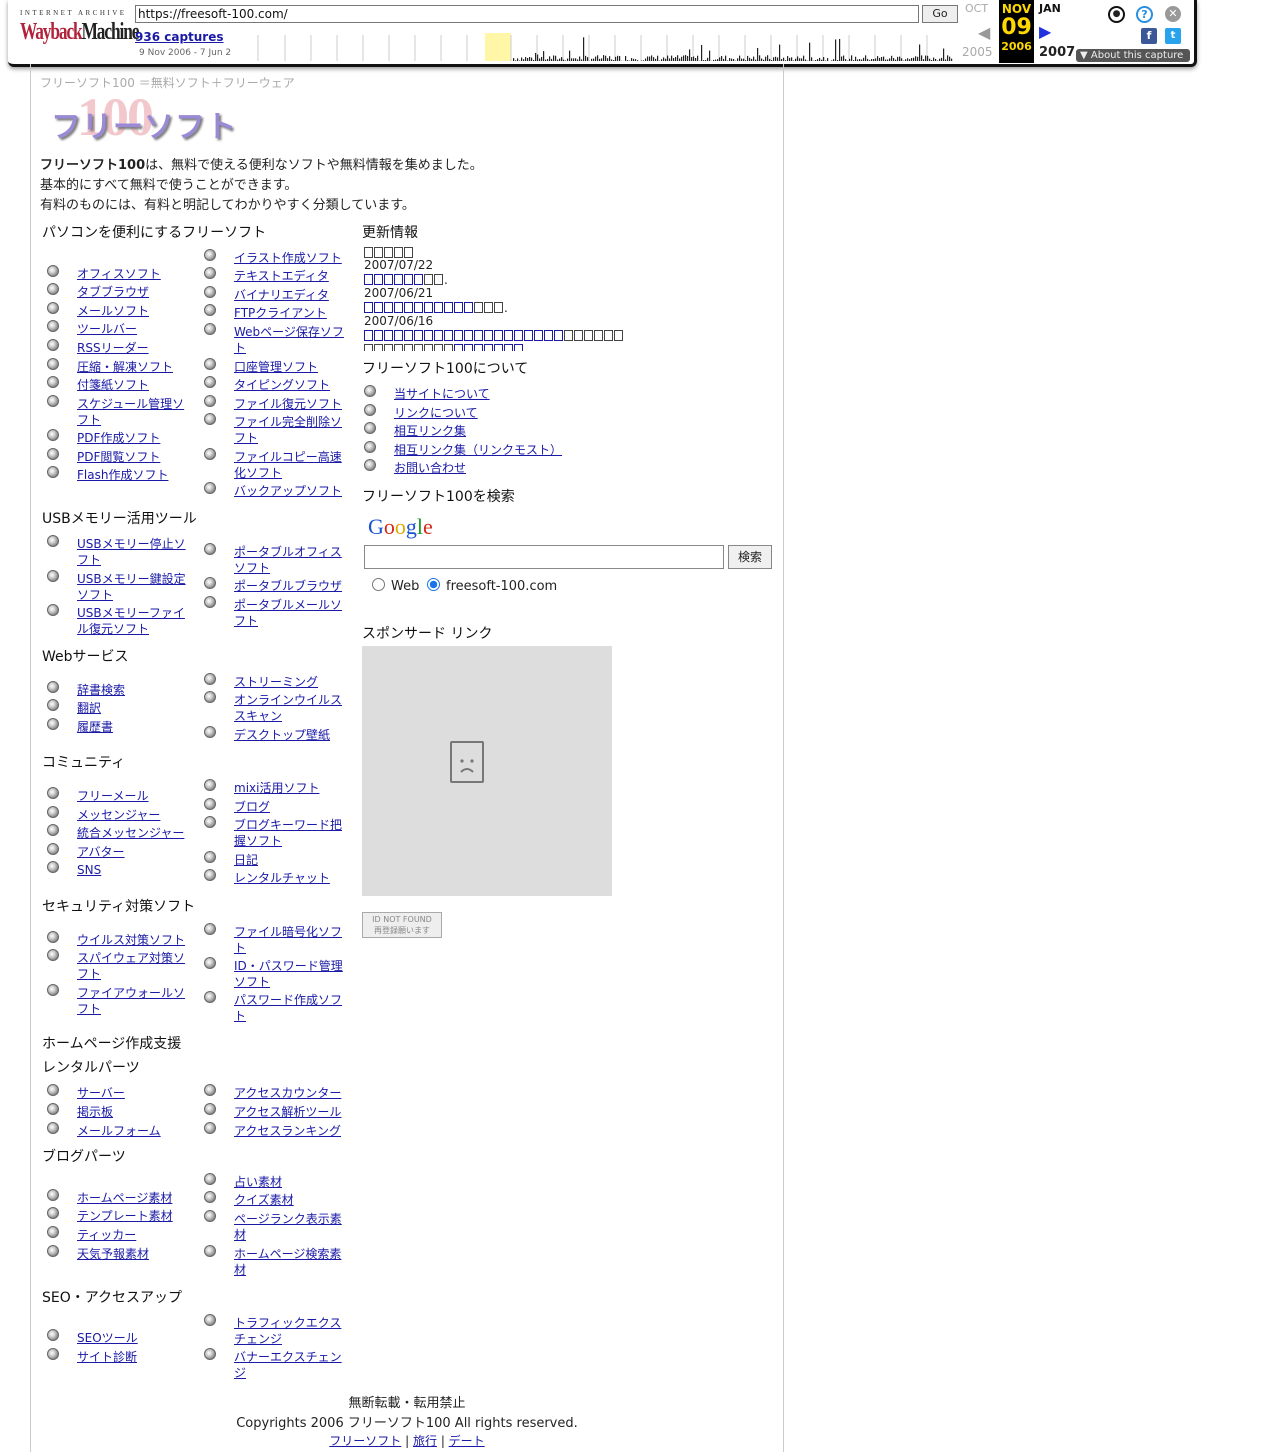 Image resolution: width=1284 pixels, height=1452 pixels. What do you see at coordinates (79, 32) in the screenshot?
I see `wayback-logo: WaybackMachine` at bounding box center [79, 32].